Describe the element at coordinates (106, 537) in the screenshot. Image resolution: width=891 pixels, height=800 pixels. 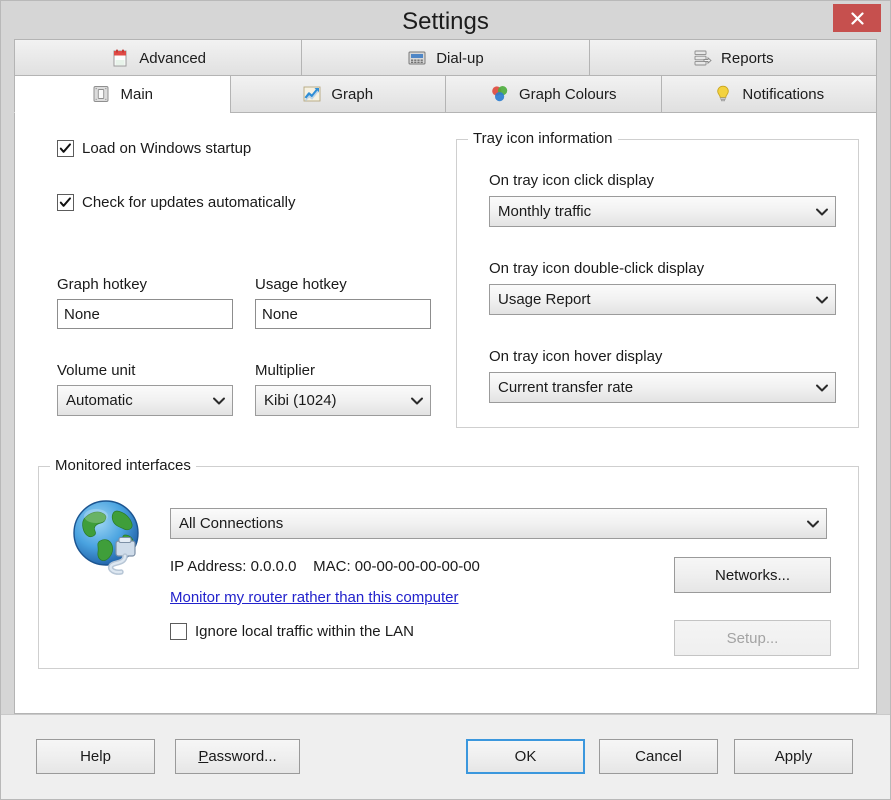
I see `globe-network-icon` at that location.